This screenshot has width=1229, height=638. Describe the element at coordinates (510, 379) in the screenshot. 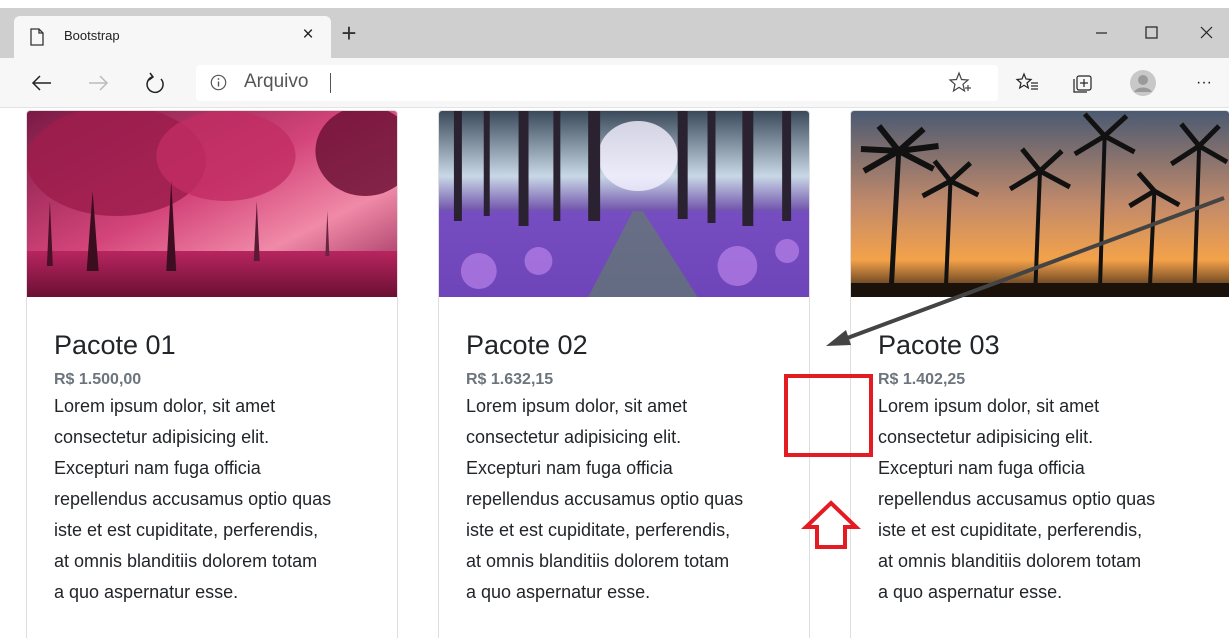

I see `card-price: R$ 1.632,15` at that location.